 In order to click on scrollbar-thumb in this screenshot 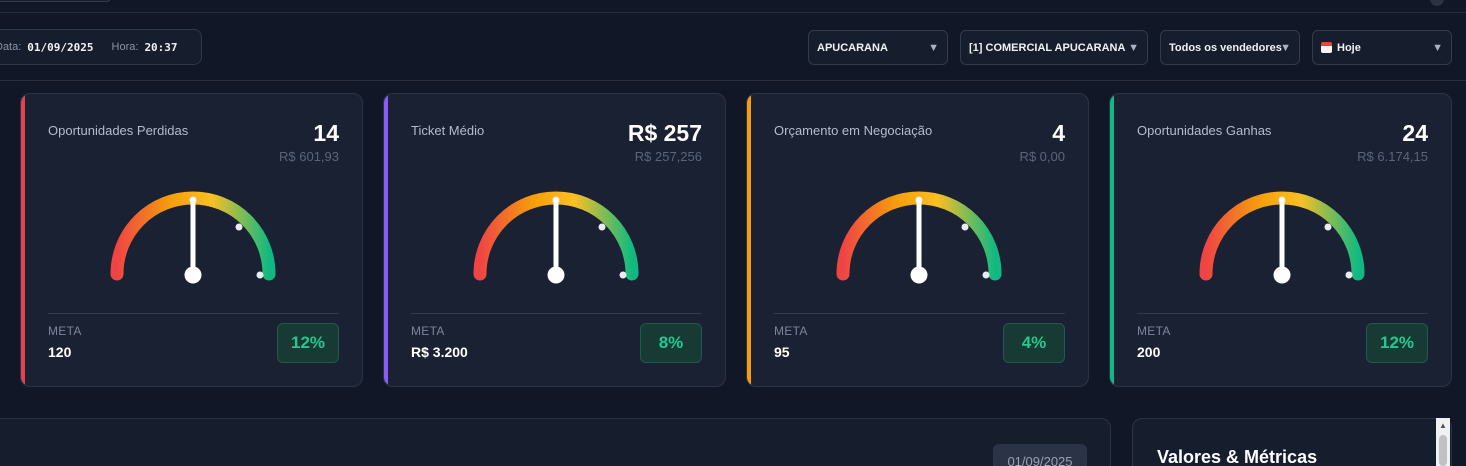, I will do `click(1443, 450)`.